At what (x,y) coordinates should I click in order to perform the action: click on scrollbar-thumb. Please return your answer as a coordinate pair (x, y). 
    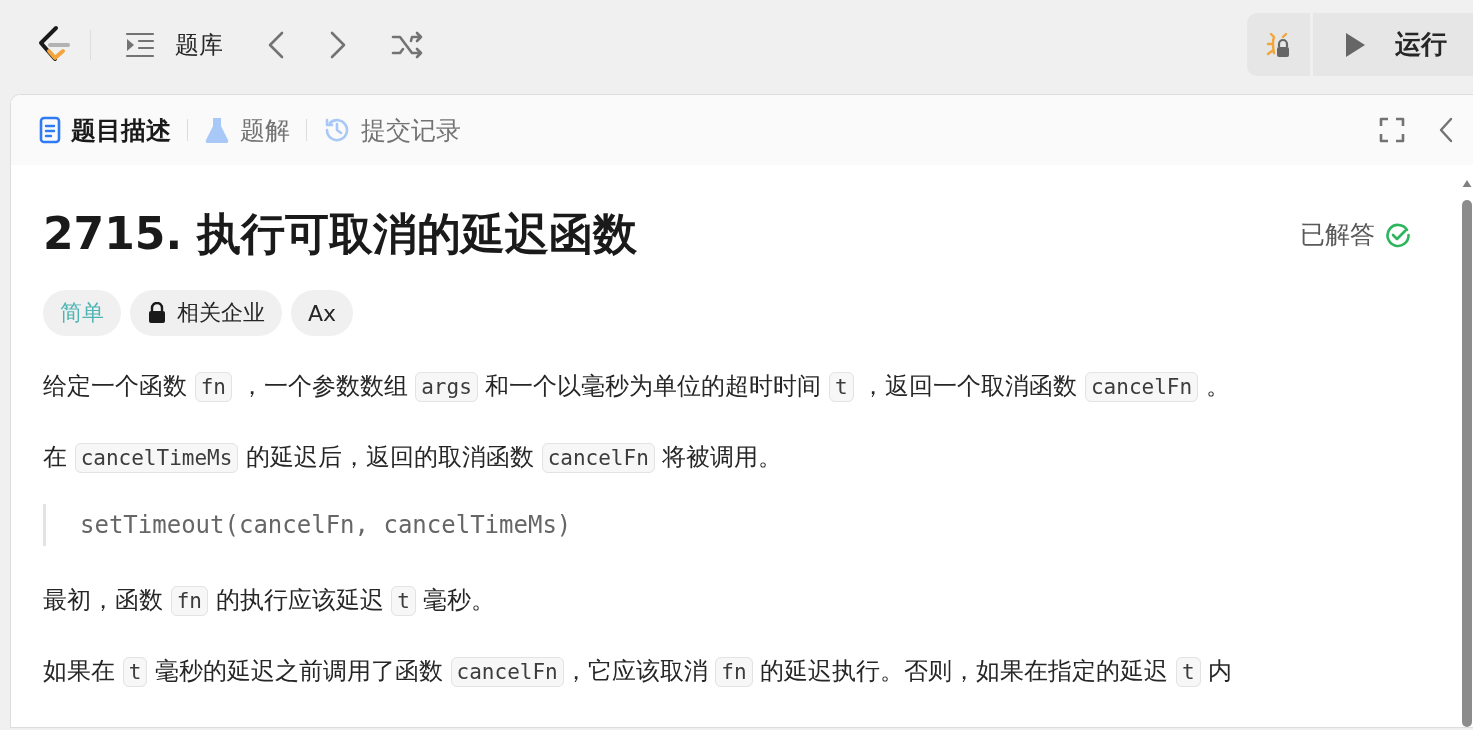
    Looking at the image, I should click on (1467, 463).